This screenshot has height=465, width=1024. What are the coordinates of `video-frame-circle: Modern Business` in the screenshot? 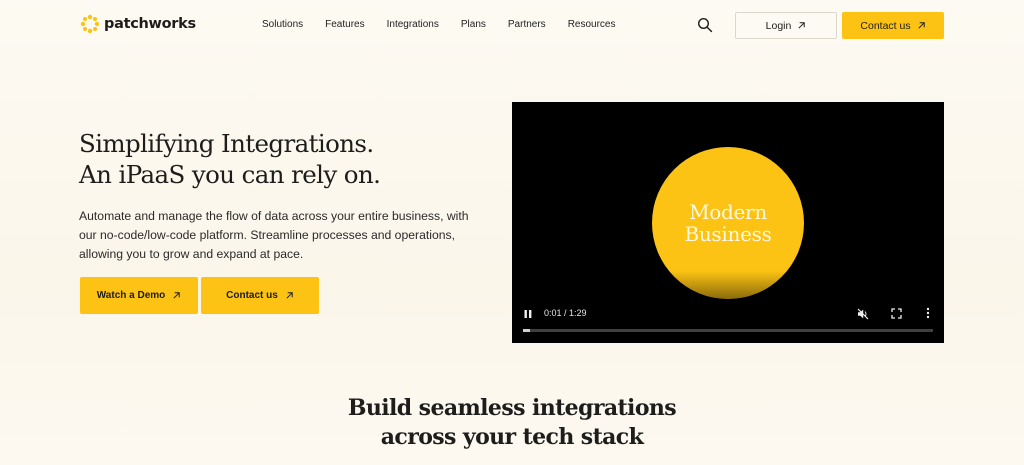 It's located at (728, 223).